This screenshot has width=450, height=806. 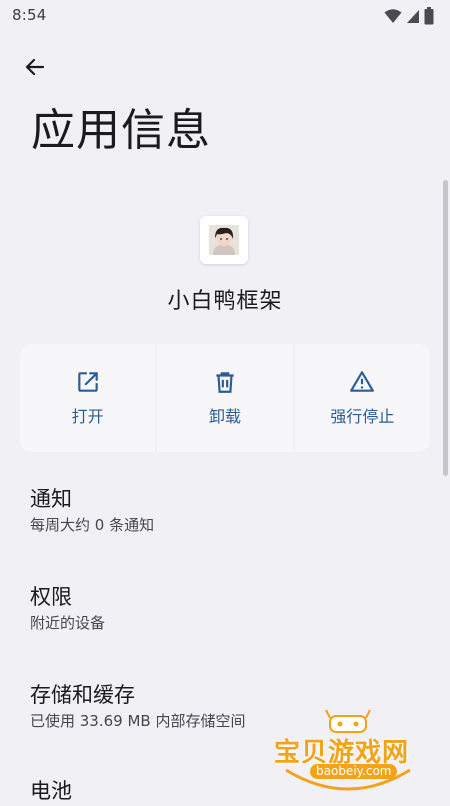 I want to click on open-label: 打开, so click(x=87, y=416).